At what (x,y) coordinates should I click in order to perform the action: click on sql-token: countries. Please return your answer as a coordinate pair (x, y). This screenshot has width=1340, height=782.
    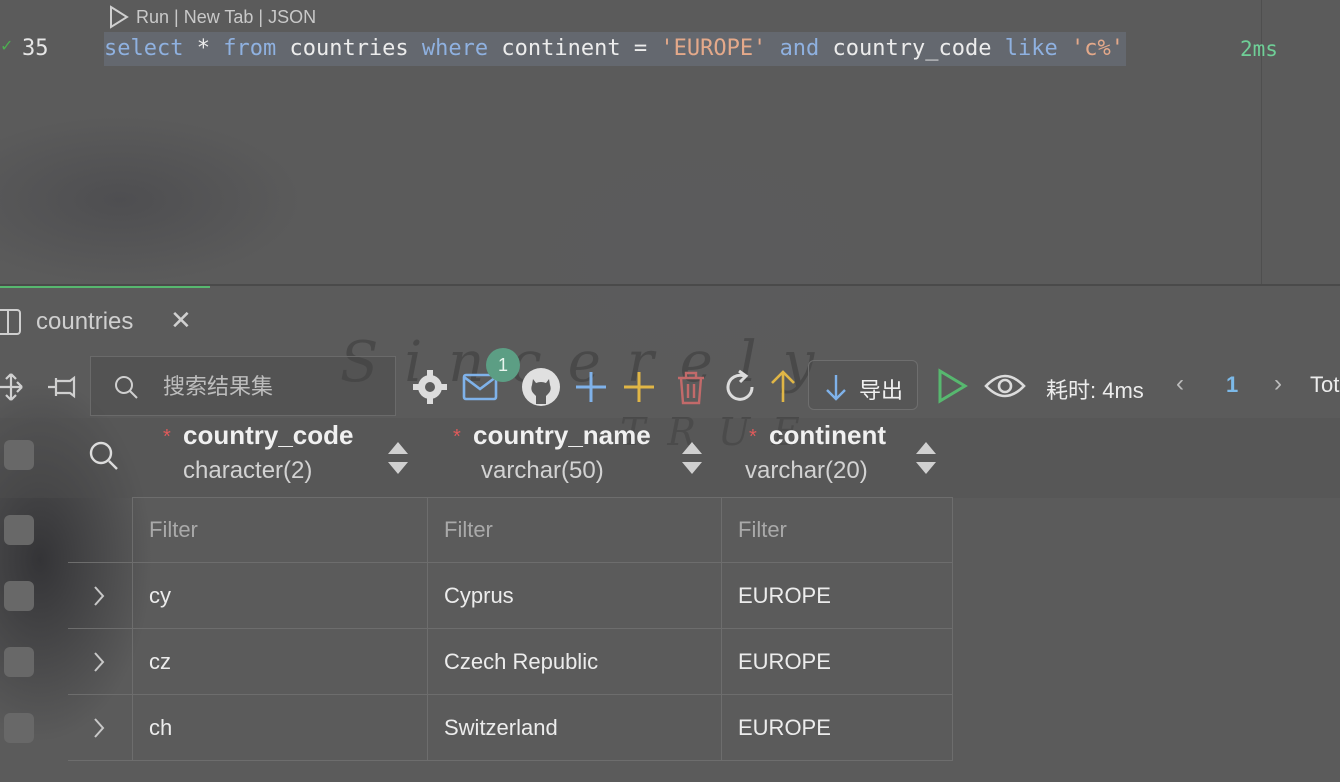
    Looking at the image, I should click on (349, 48).